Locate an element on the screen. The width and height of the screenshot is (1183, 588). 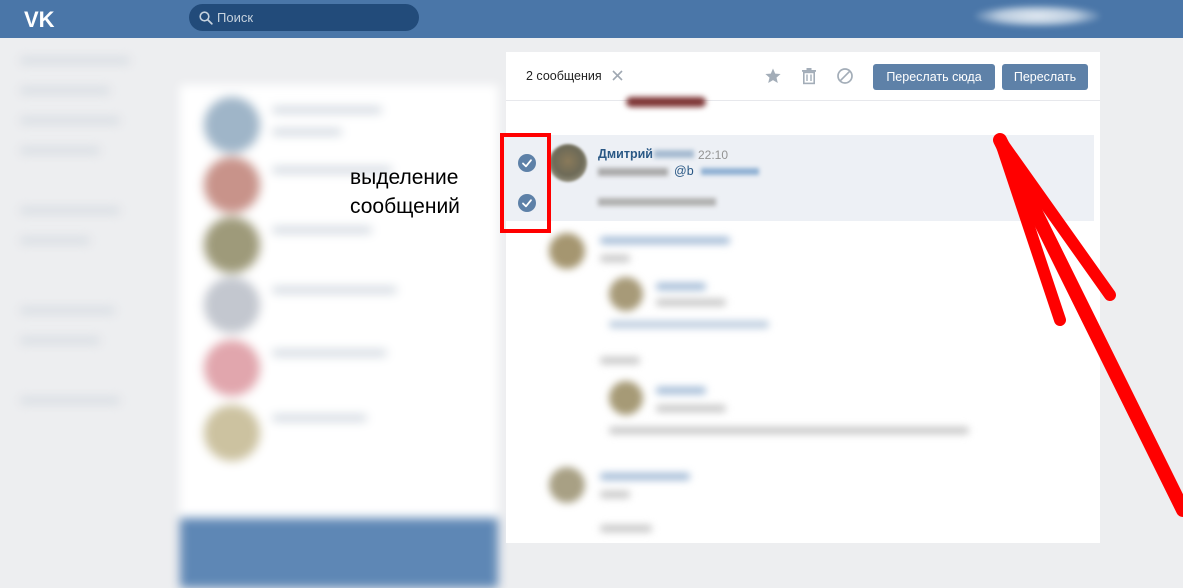
forward-button: Переслать is located at coordinates (1045, 77).